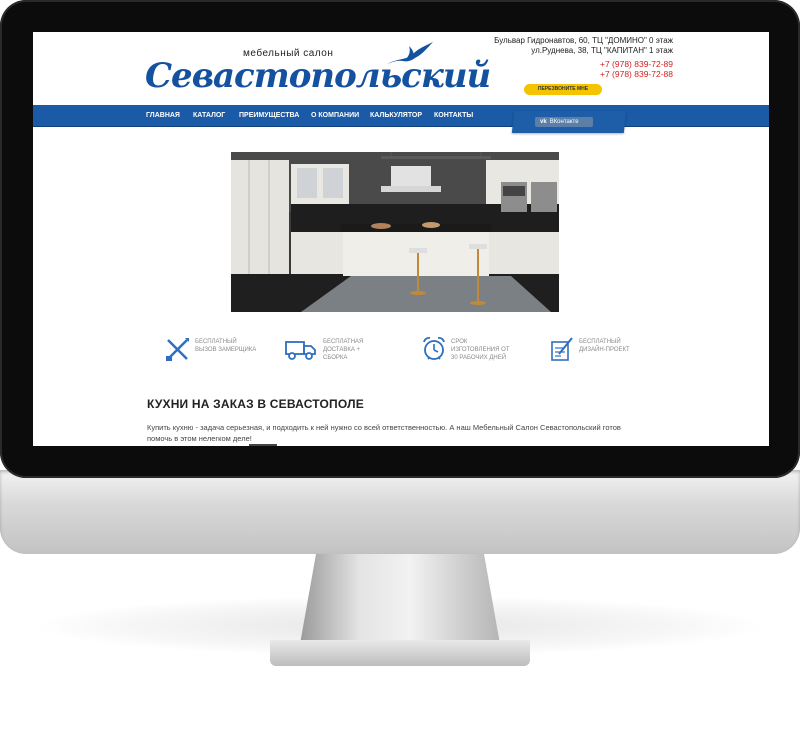 This screenshot has height=745, width=800. What do you see at coordinates (459, 342) in the screenshot?
I see `feature-3-line-1: СРОК` at bounding box center [459, 342].